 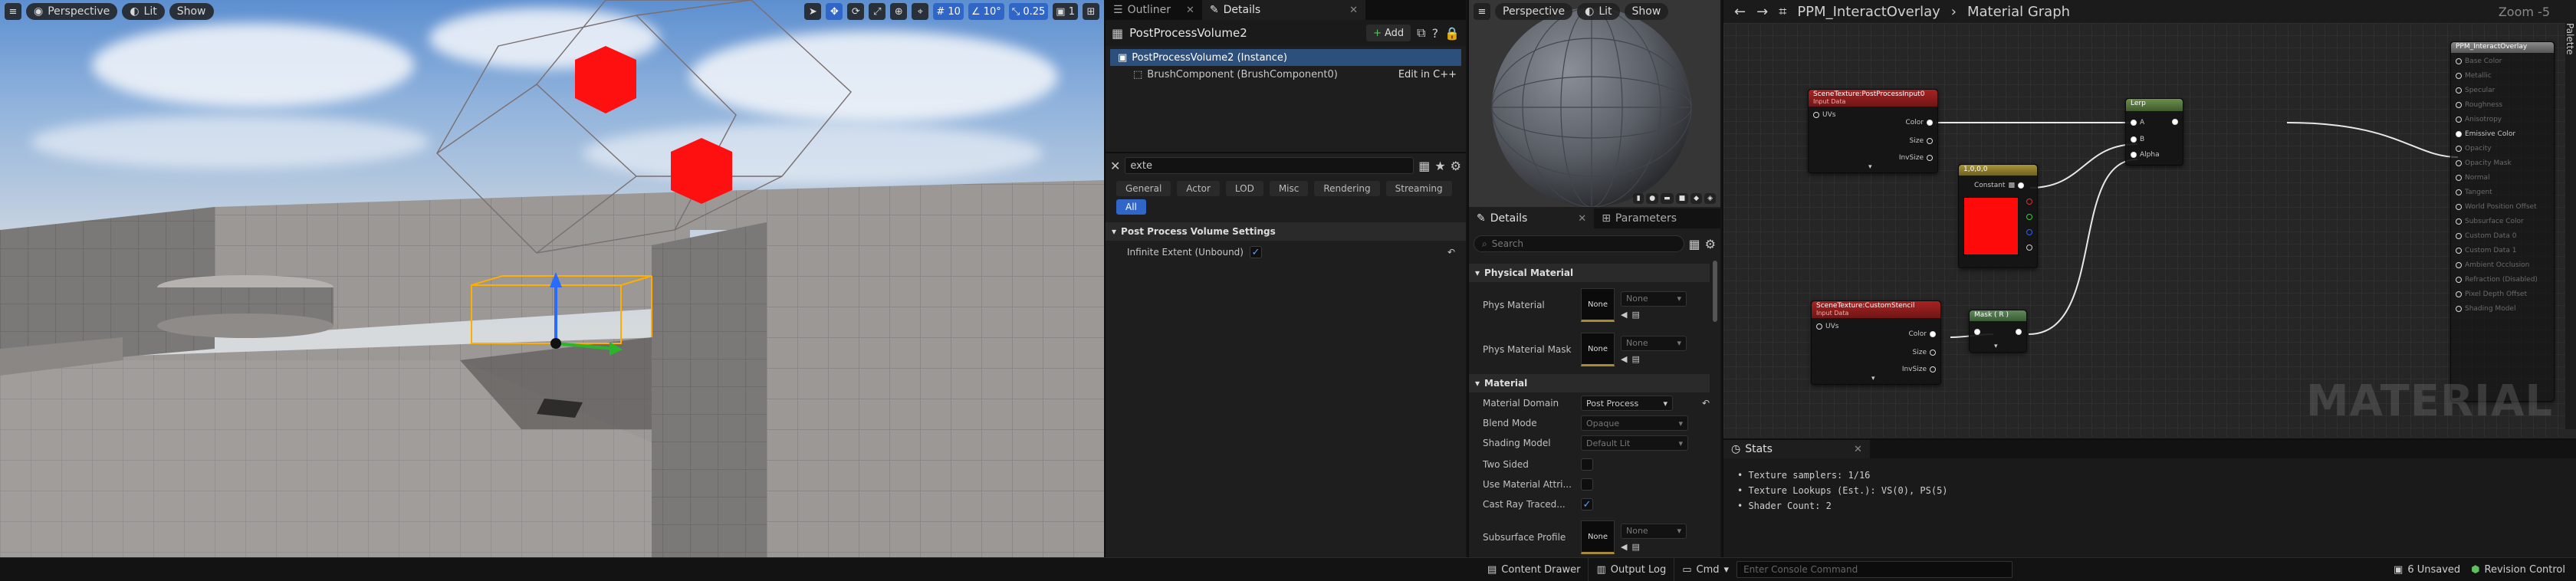 What do you see at coordinates (143, 11) in the screenshot?
I see `lit-button: ◐ Lit` at bounding box center [143, 11].